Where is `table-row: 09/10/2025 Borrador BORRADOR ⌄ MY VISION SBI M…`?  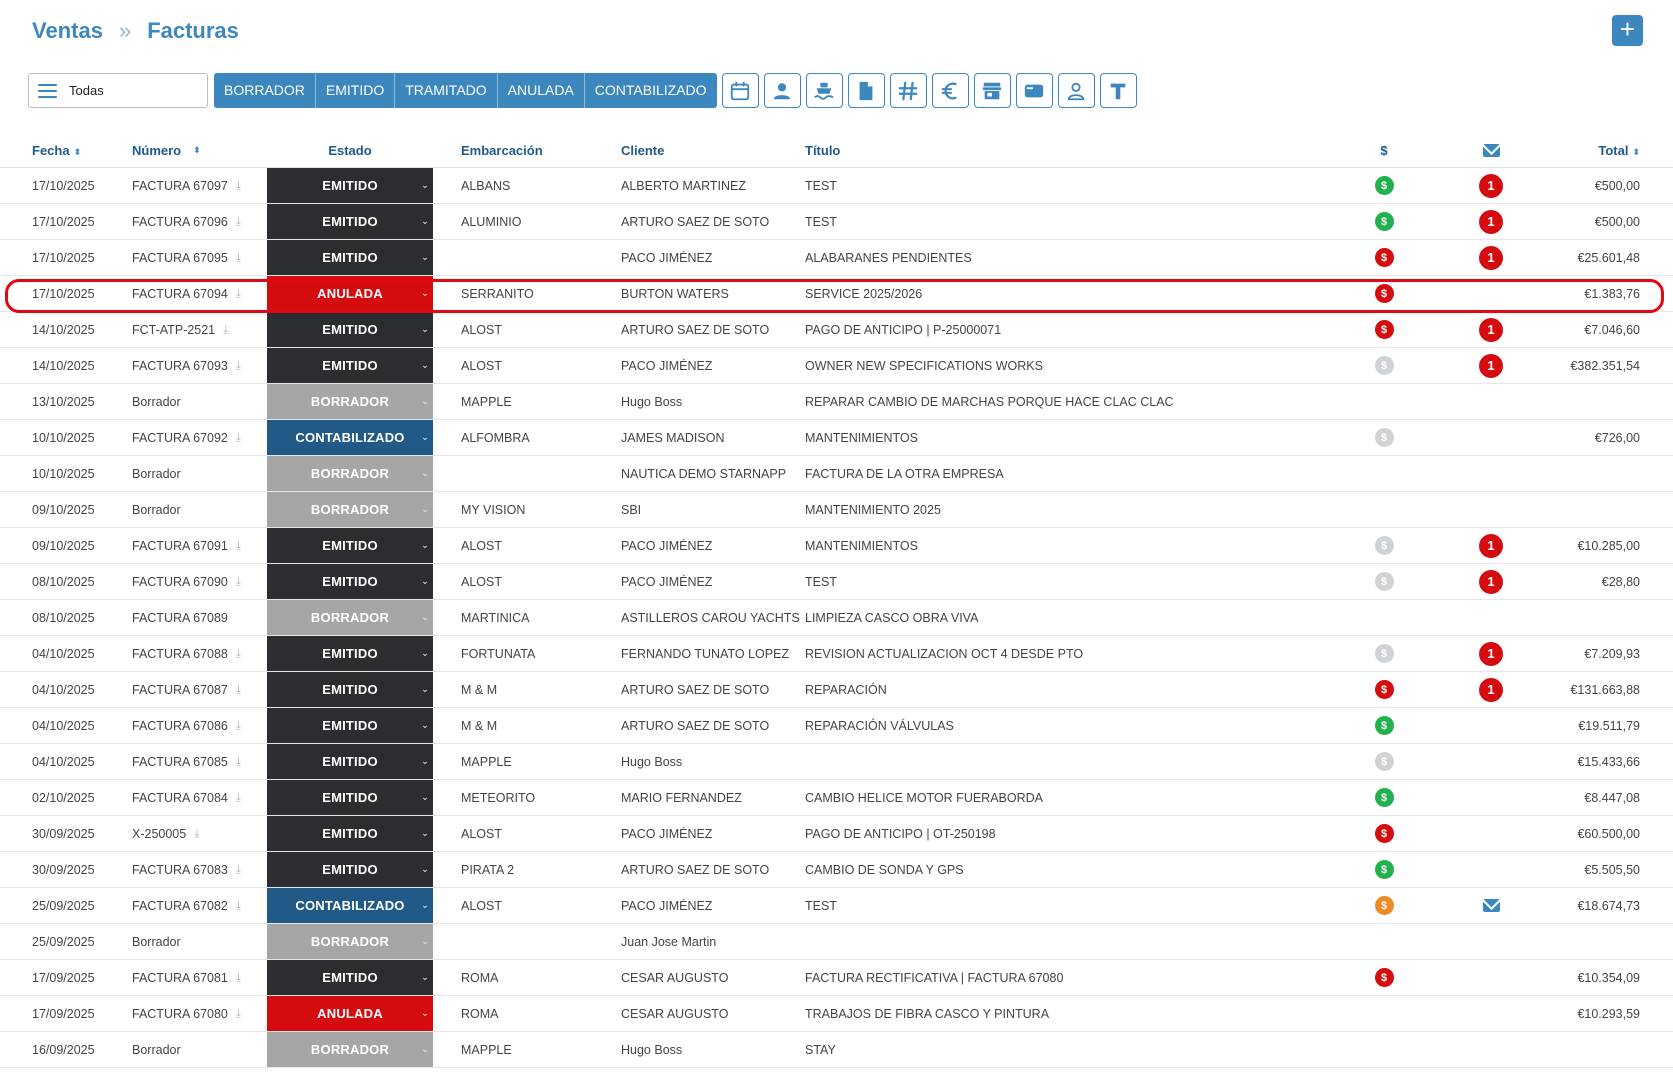 table-row: 09/10/2025 Borrador BORRADOR ⌄ MY VISION SBI M… is located at coordinates (836, 510).